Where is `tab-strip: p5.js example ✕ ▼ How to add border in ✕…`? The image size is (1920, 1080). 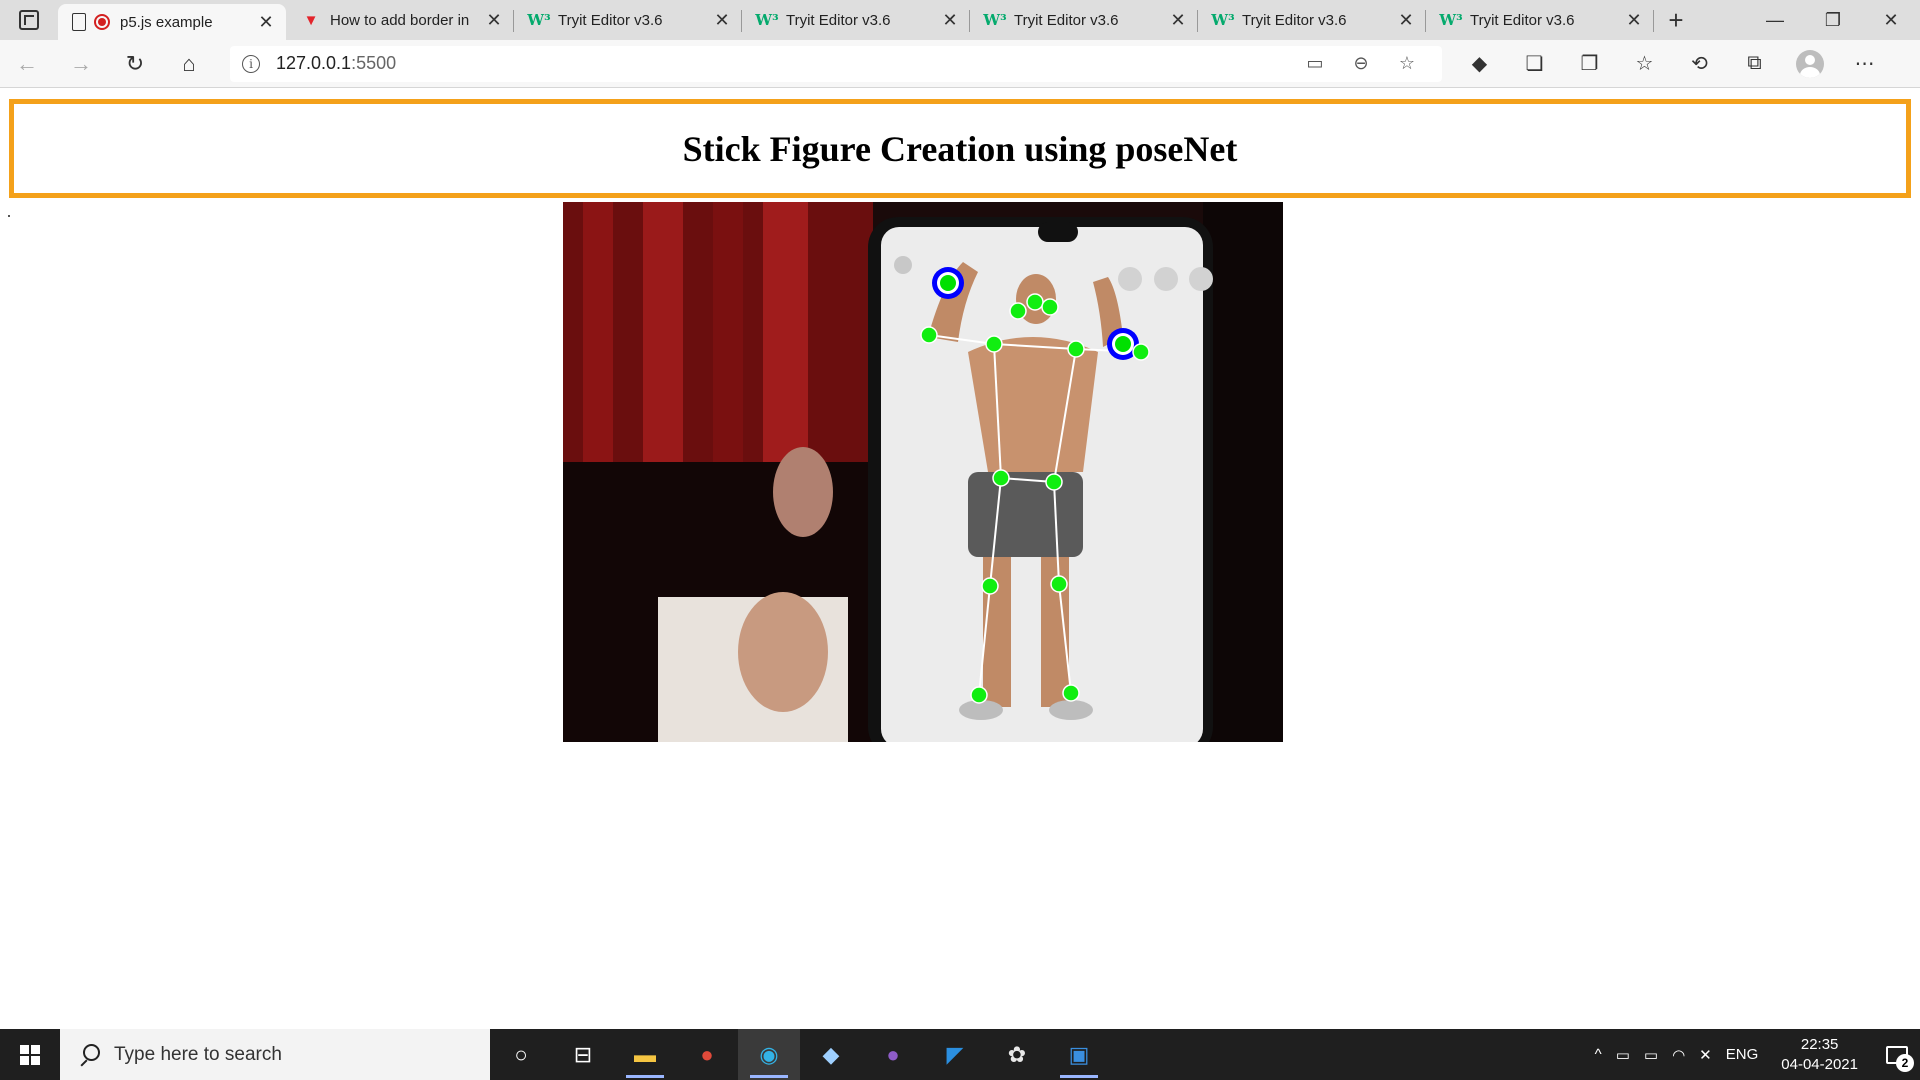
tab-strip: p5.js example ✕ ▼ How to add border in ✕… is located at coordinates (960, 20).